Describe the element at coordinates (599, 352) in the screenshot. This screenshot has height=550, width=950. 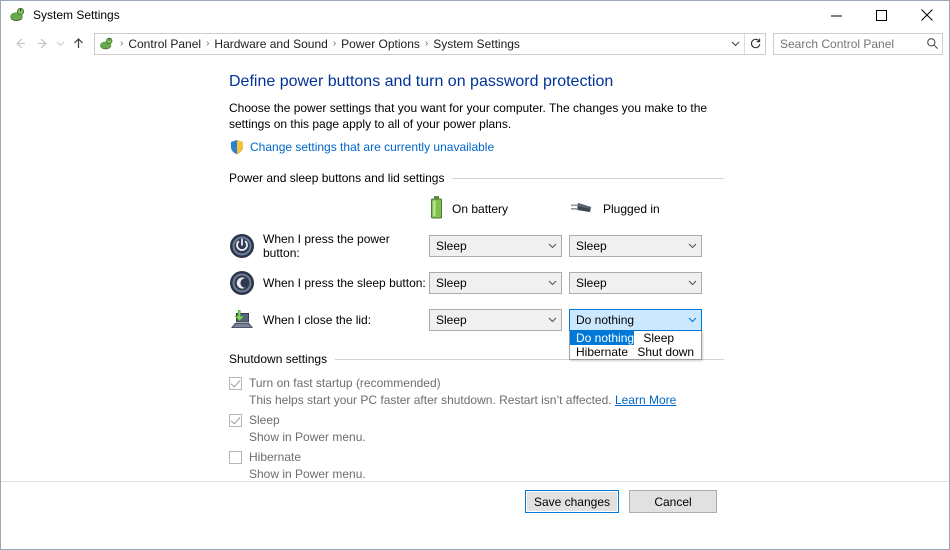
I see `dropdown-option-hibernate: Hibernate` at that location.